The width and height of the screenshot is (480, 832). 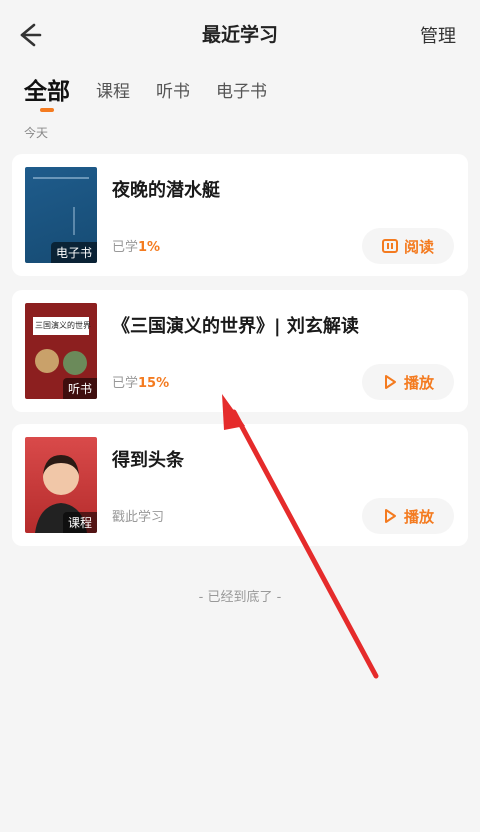 I want to click on type-badge: 课程, so click(x=79, y=522).